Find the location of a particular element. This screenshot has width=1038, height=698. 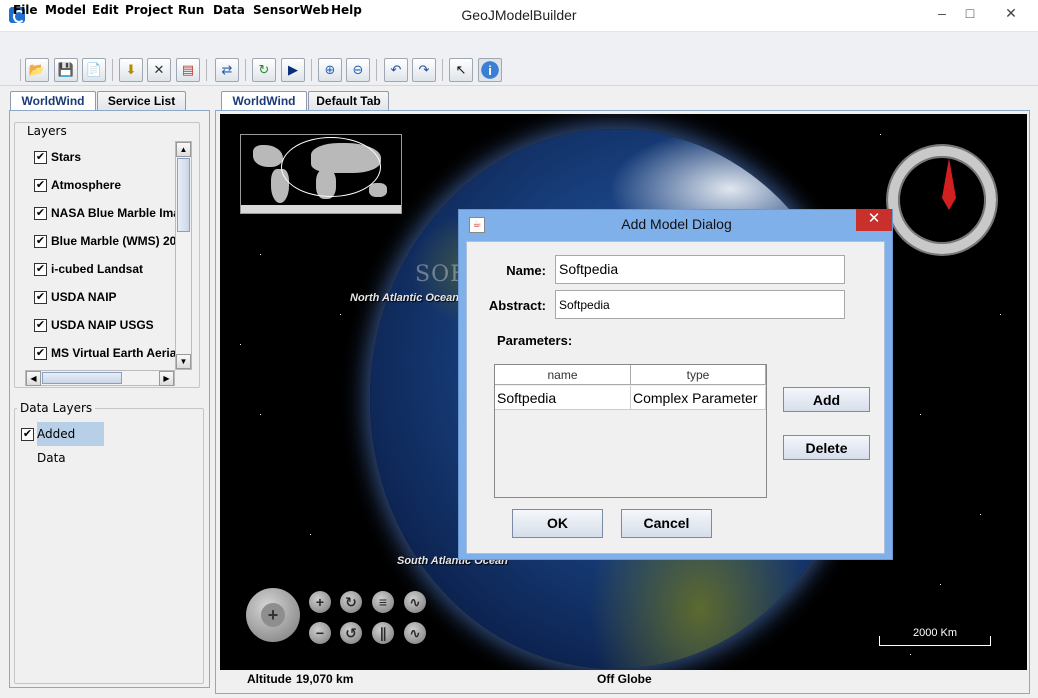

menu-sensorweb: SensorWeb is located at coordinates (291, 10).